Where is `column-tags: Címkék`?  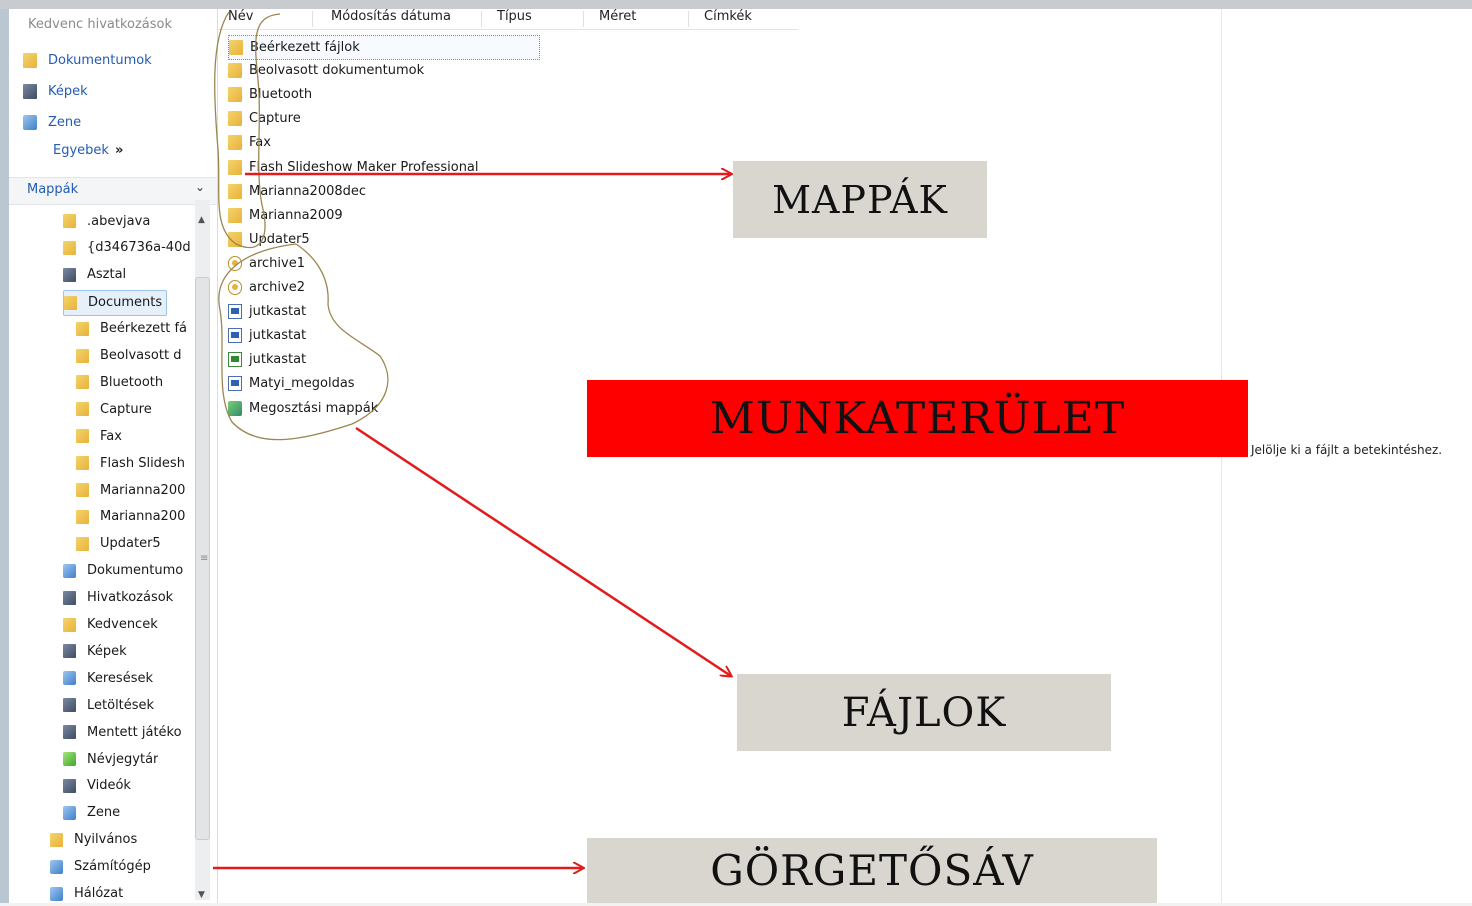
column-tags: Címkék is located at coordinates (728, 16).